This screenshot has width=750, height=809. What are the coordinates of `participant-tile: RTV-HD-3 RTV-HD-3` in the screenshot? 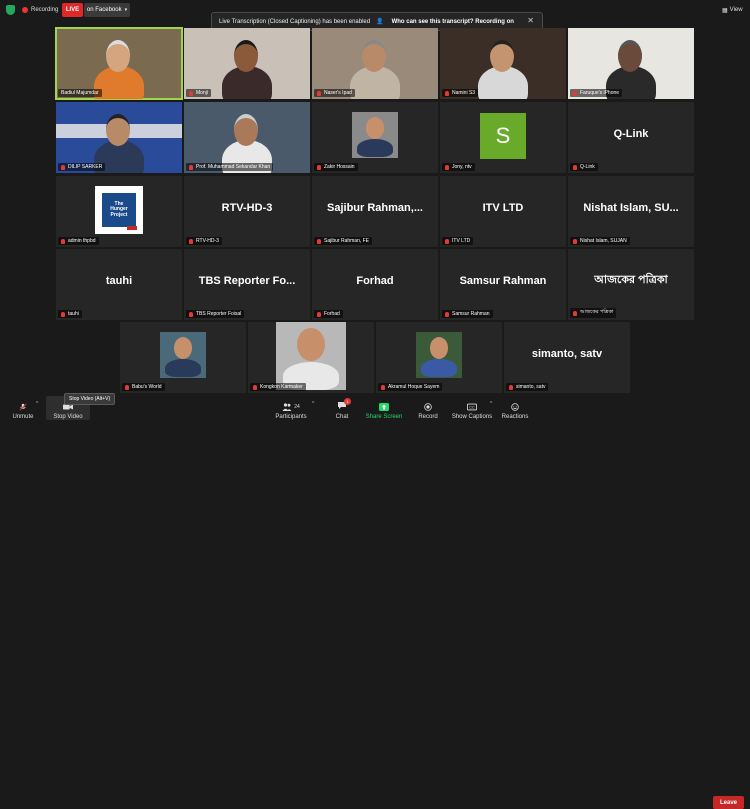 It's located at (247, 211).